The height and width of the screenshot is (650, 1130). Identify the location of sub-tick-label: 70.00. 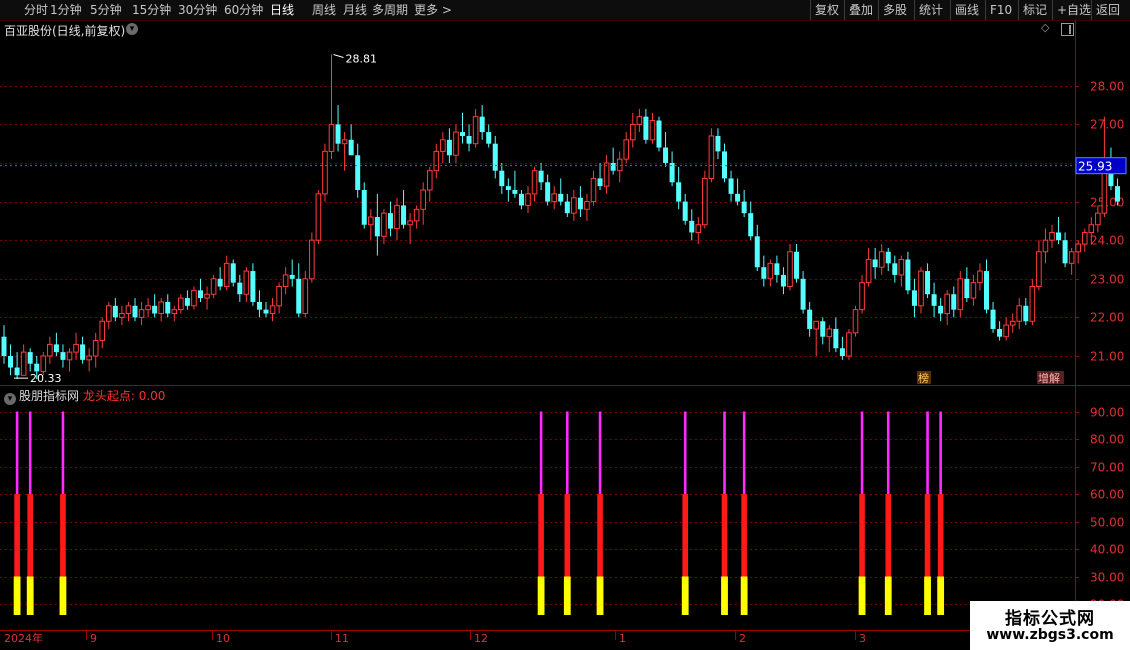
(1107, 468).